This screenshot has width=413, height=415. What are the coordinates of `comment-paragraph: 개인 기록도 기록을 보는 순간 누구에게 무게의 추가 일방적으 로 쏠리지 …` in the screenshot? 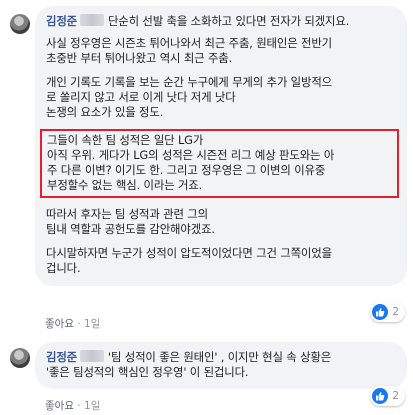 It's located at (189, 97).